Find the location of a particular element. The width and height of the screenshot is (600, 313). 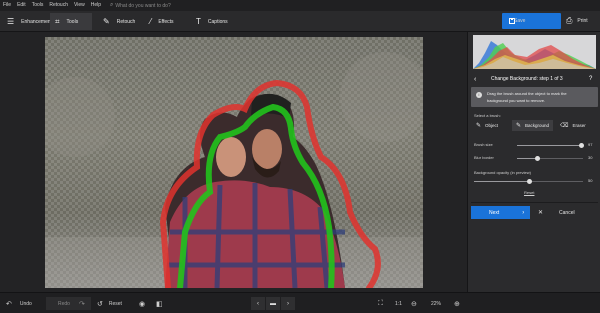

tab-effects-label: Effects is located at coordinates (166, 21).